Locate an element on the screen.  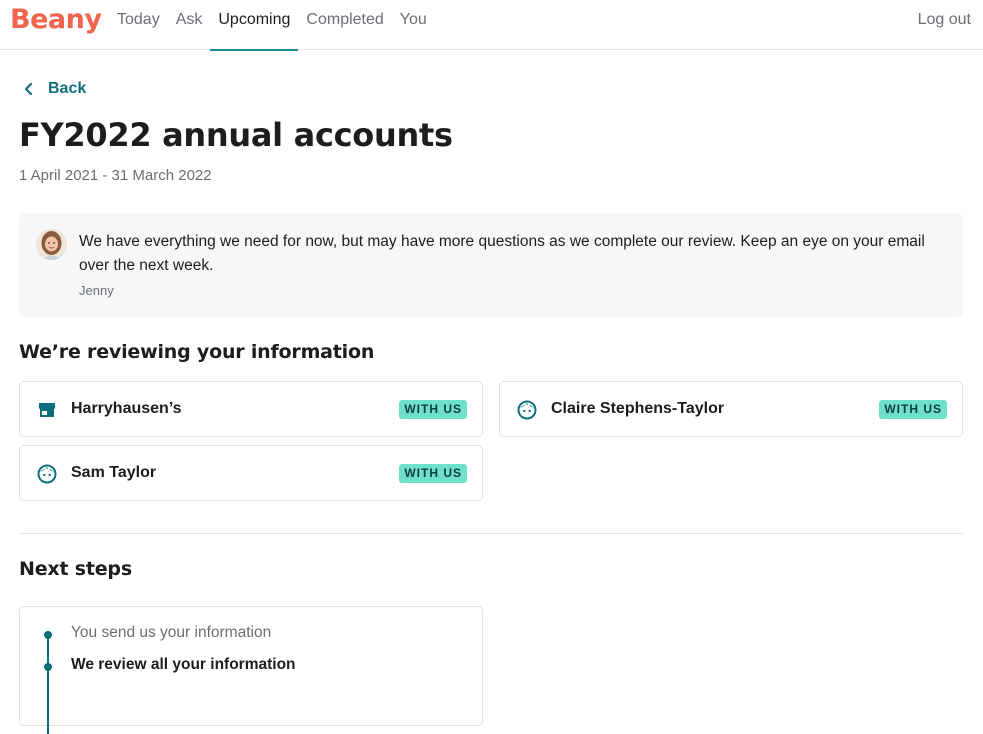
message-author: Jenny is located at coordinates (96, 290).